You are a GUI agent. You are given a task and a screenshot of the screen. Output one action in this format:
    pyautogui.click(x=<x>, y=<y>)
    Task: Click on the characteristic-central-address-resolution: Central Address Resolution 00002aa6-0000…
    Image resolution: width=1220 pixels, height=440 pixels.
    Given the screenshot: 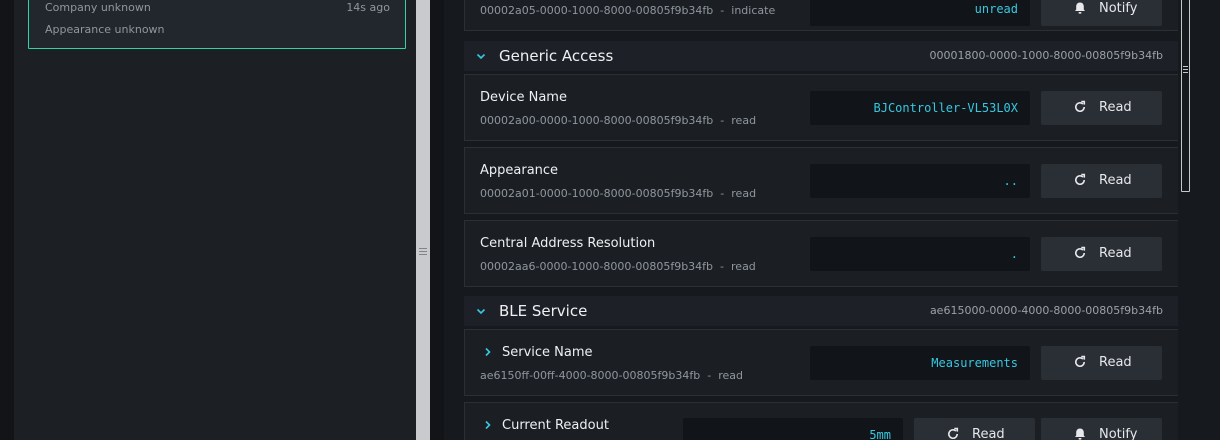 What is the action you would take?
    pyautogui.click(x=821, y=253)
    